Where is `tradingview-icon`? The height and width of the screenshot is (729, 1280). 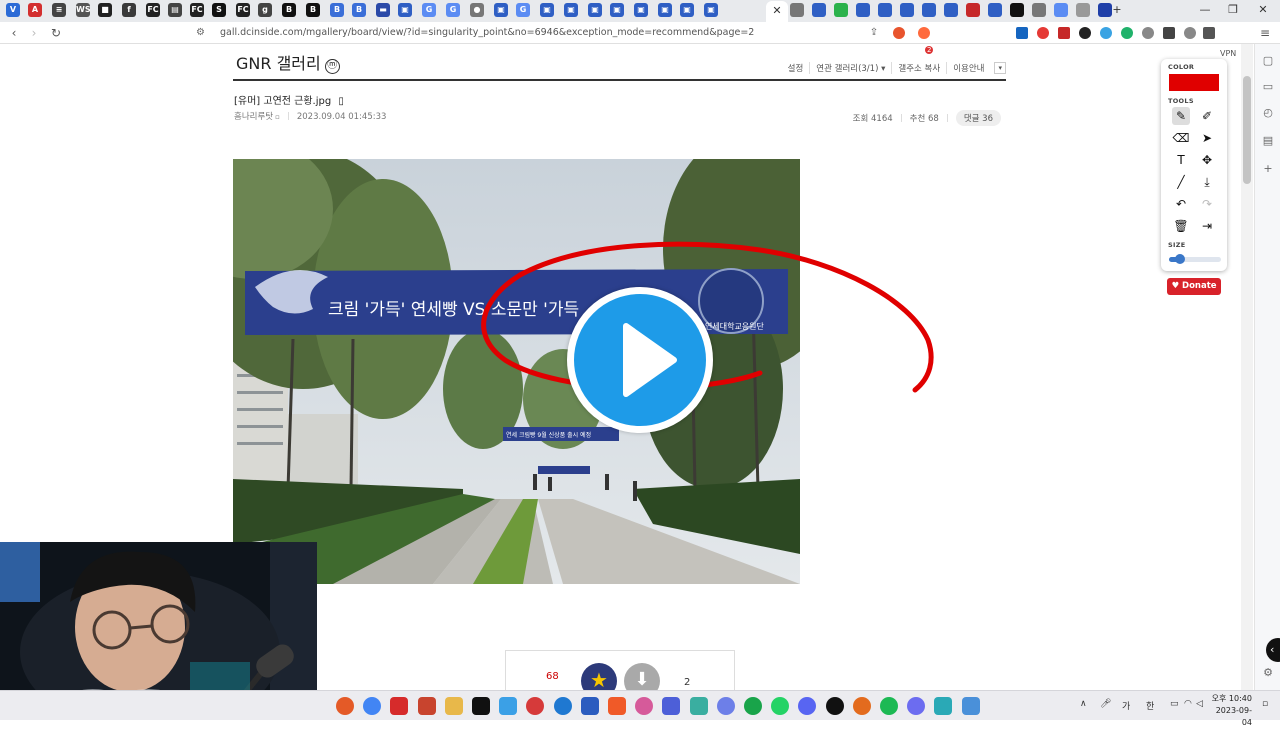 tradingview-icon is located at coordinates (481, 706).